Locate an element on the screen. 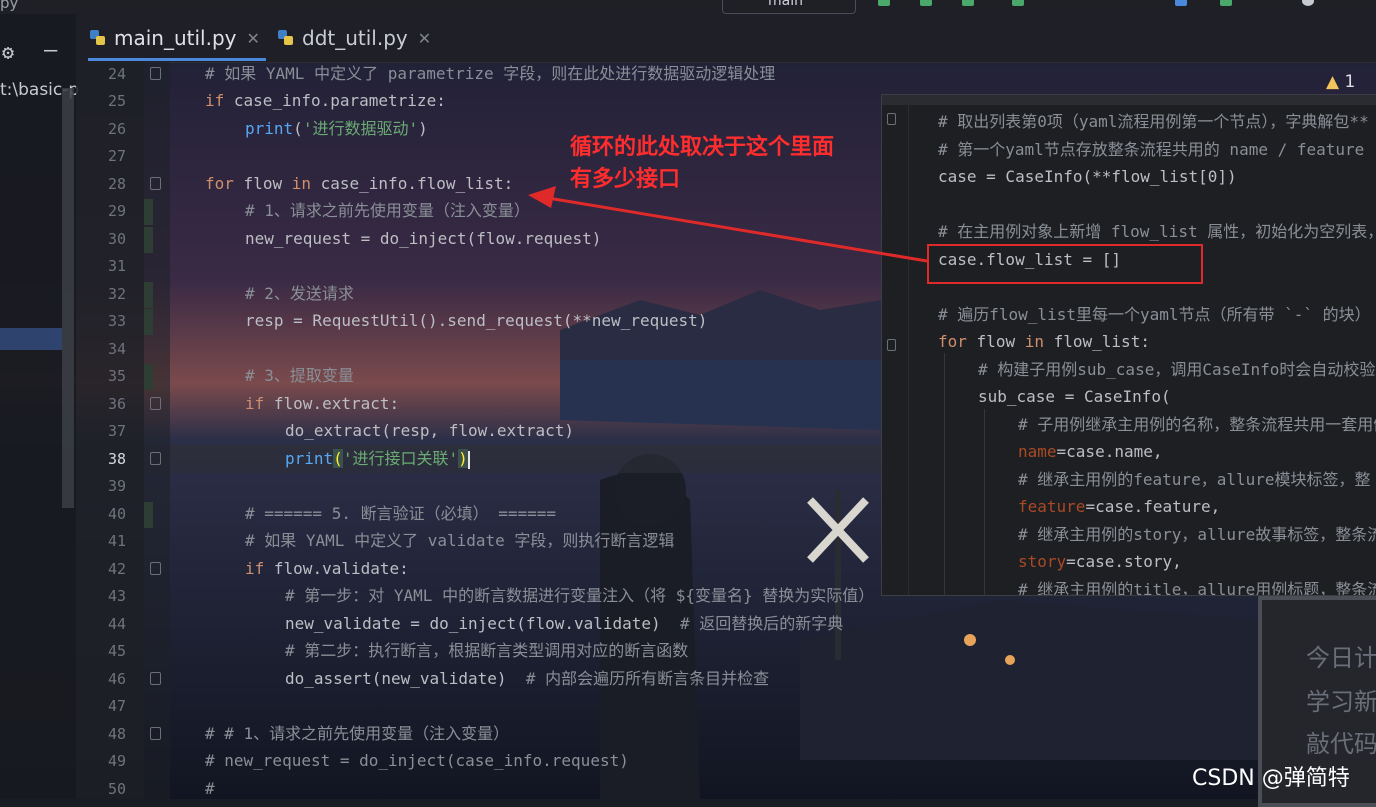 Image resolution: width=1376 pixels, height=807 pixels. line-number: 39 is located at coordinates (116, 486).